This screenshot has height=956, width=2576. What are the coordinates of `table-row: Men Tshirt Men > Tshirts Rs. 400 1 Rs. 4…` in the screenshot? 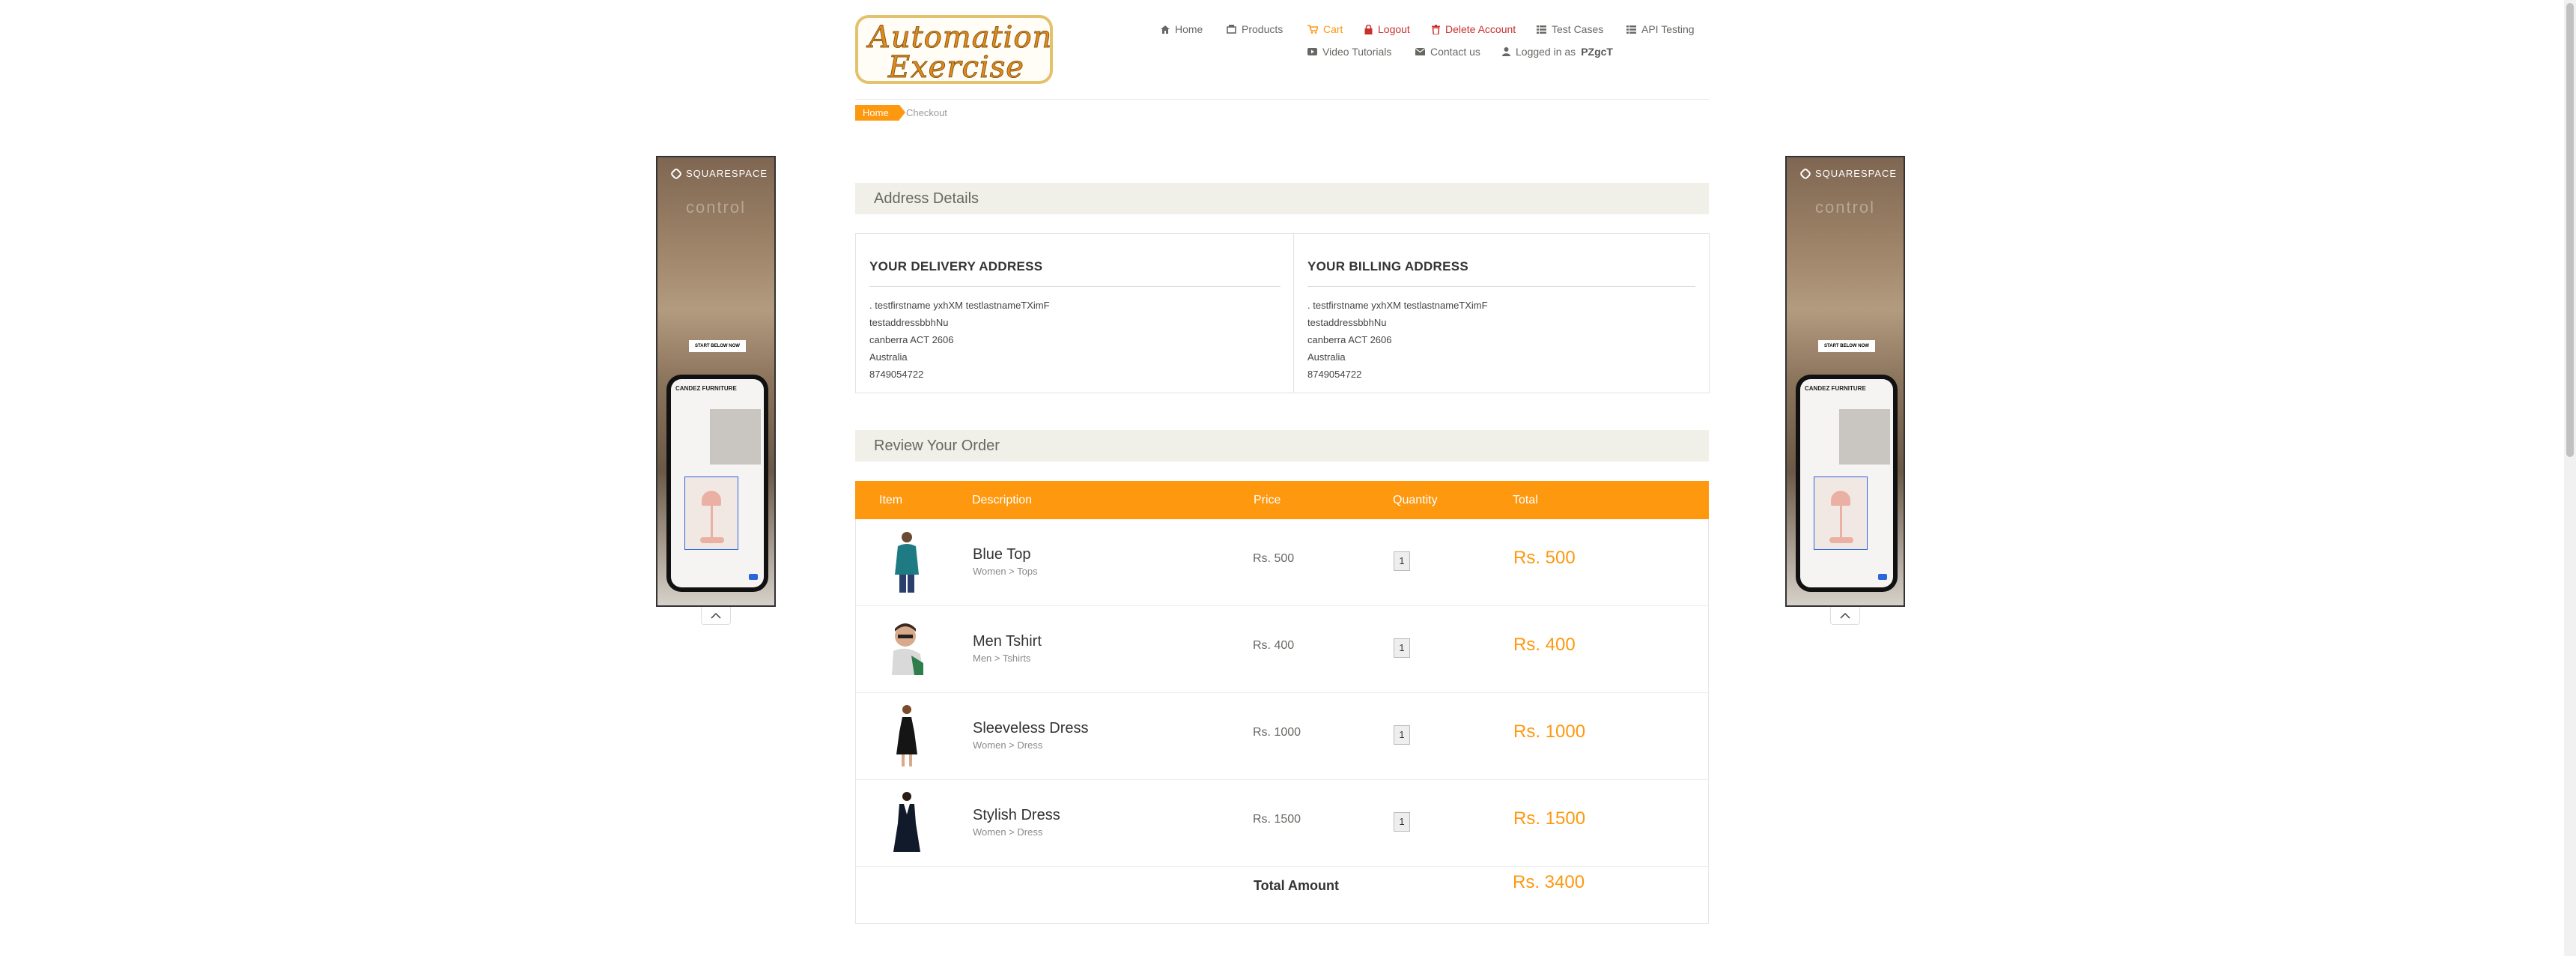 It's located at (1283, 649).